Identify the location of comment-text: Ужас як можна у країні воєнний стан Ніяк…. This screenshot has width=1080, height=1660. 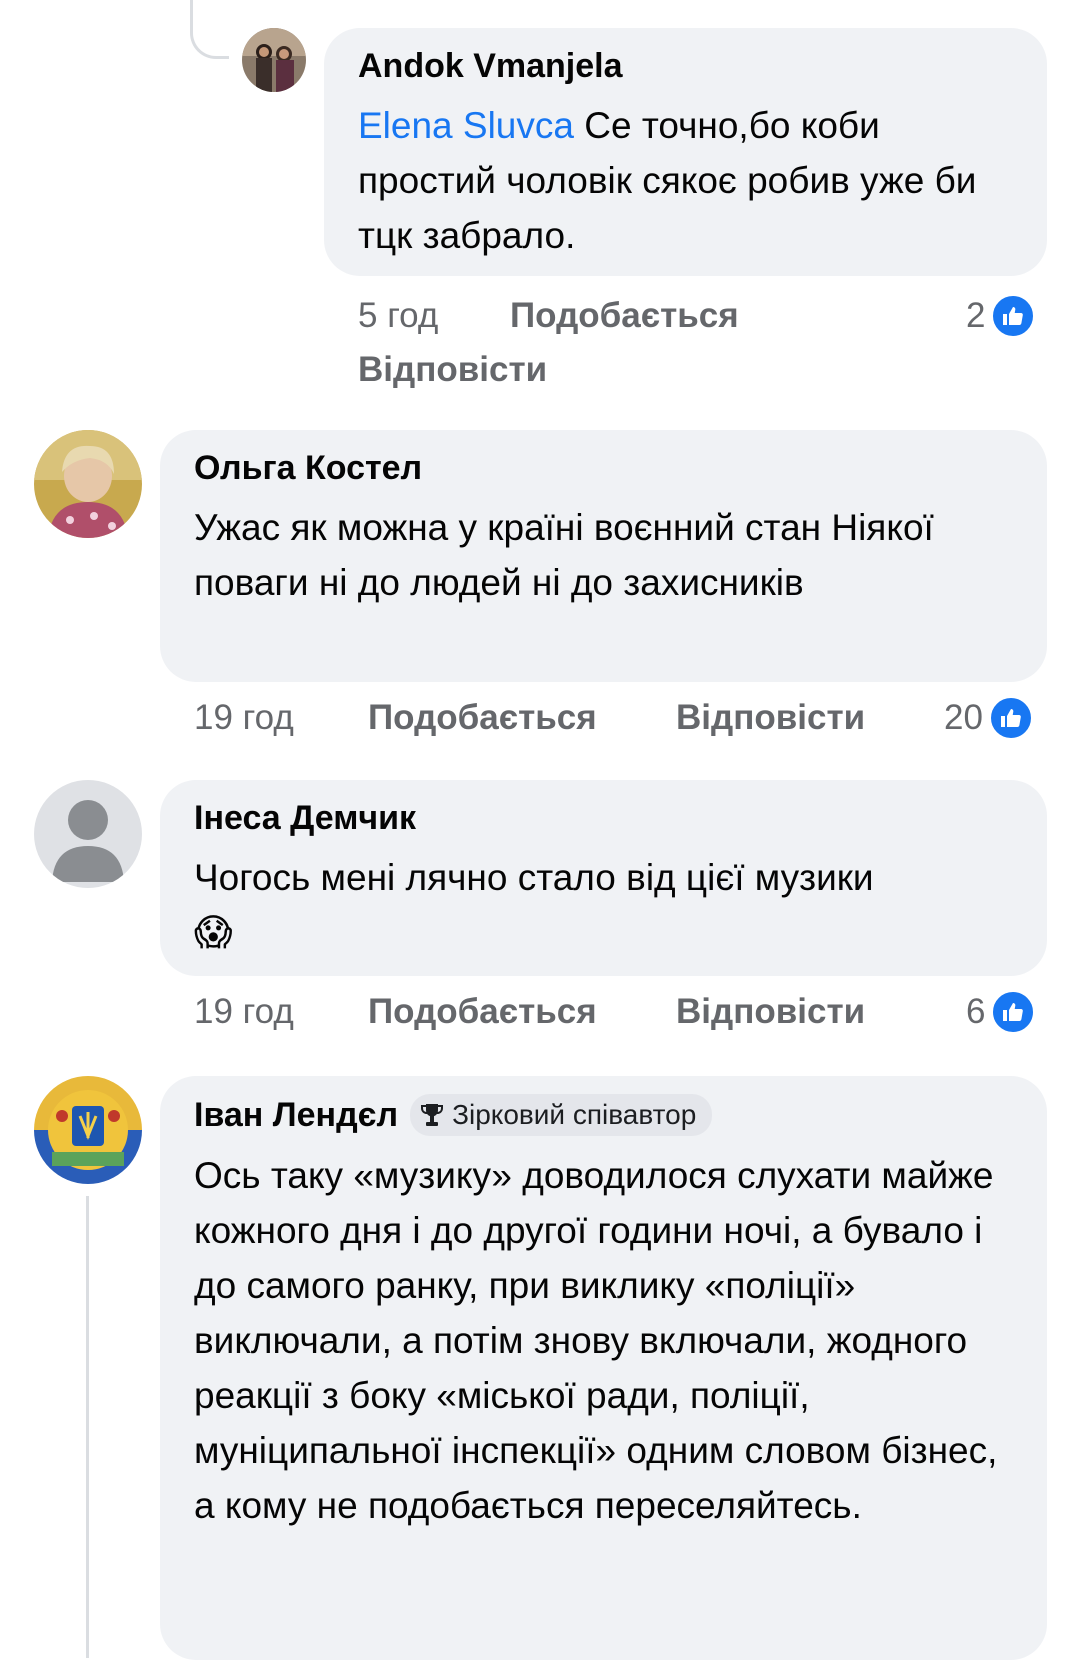
(564, 555).